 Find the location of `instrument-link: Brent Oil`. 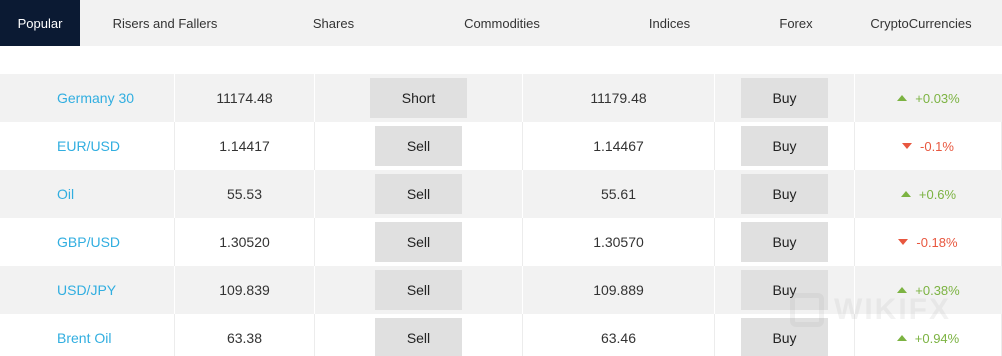

instrument-link: Brent Oil is located at coordinates (87, 335).